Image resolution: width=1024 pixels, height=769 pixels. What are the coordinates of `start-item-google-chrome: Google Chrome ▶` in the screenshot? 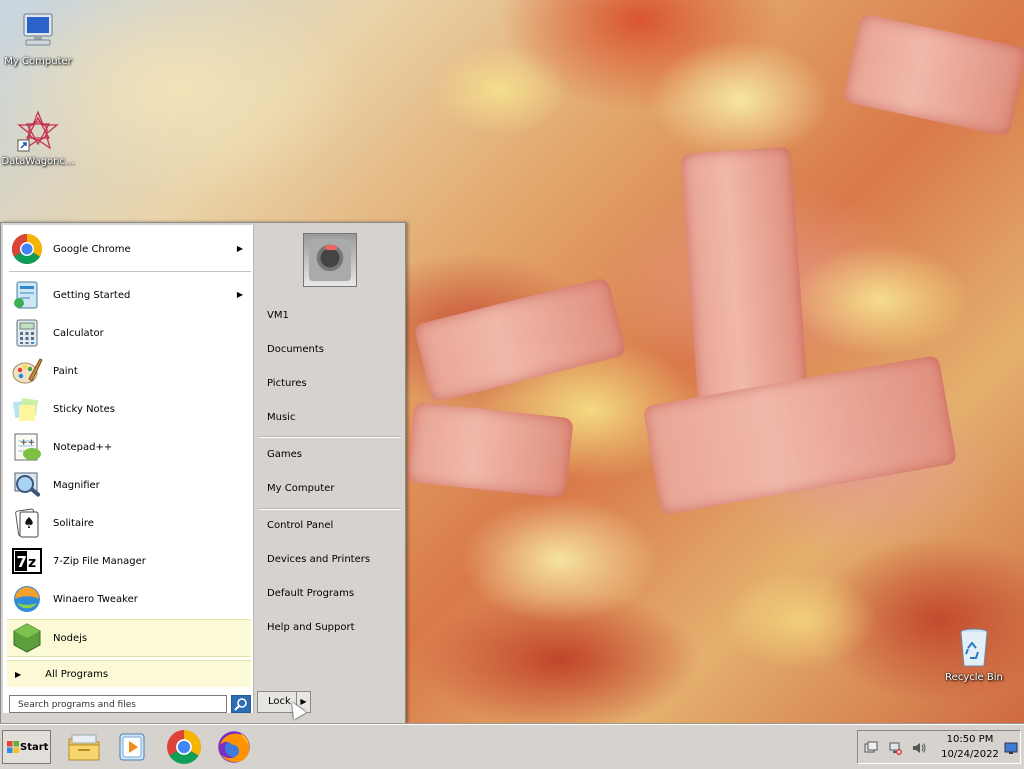 It's located at (129, 249).